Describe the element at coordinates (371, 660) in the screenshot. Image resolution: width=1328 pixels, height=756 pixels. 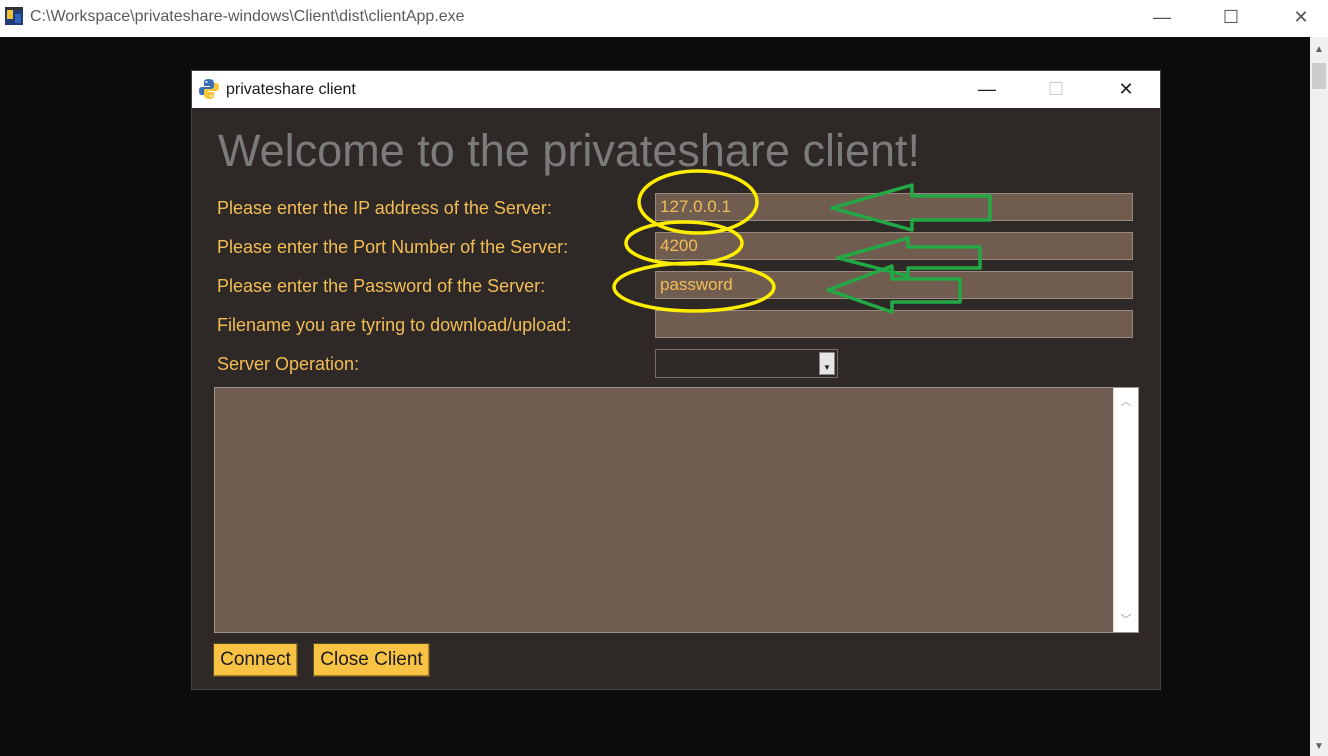
I see `close-client-button: Close Client` at that location.